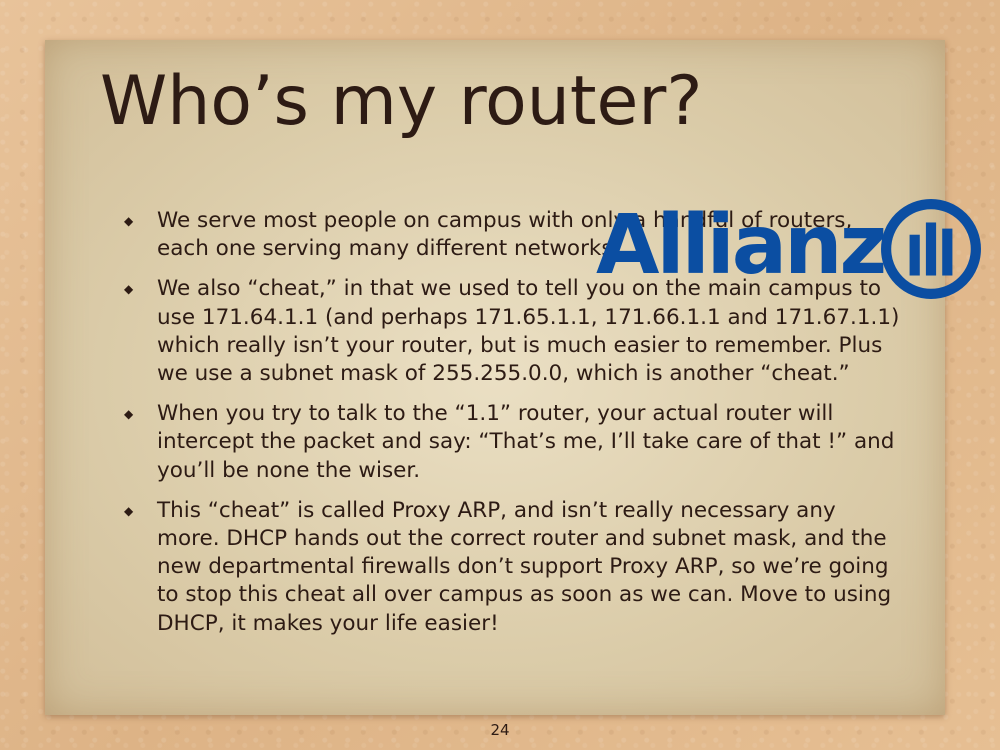  I want to click on slide-title: Who’s my router?, so click(401, 101).